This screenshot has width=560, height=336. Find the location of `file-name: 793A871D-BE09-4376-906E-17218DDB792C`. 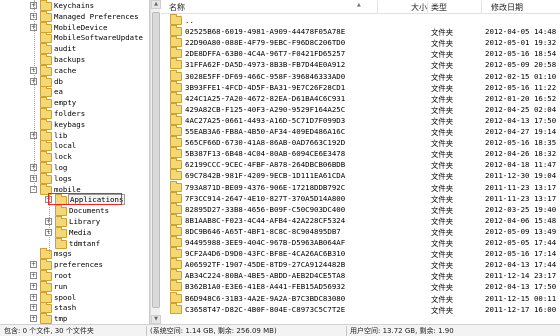

file-name: 793A871D-BE09-4376-906E-17218DDB792C is located at coordinates (265, 187).